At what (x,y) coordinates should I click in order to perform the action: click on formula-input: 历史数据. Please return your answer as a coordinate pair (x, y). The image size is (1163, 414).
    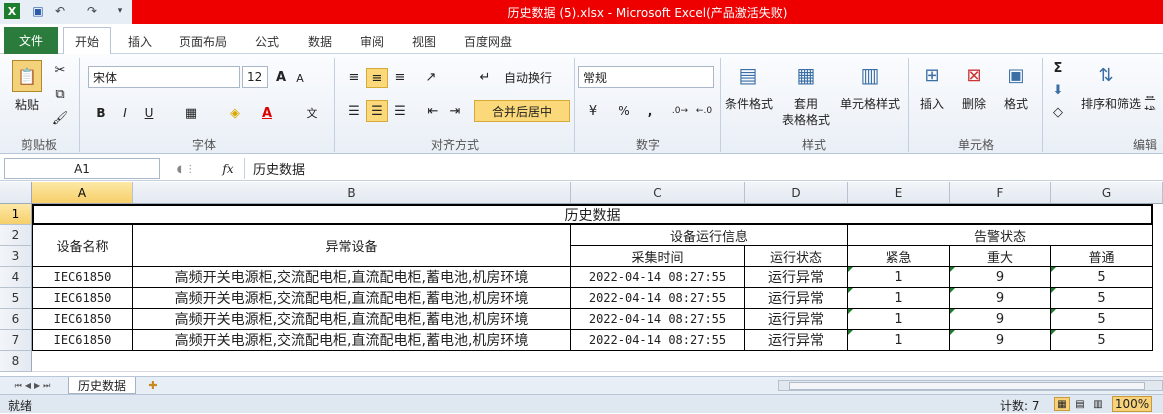
    Looking at the image, I should click on (703, 168).